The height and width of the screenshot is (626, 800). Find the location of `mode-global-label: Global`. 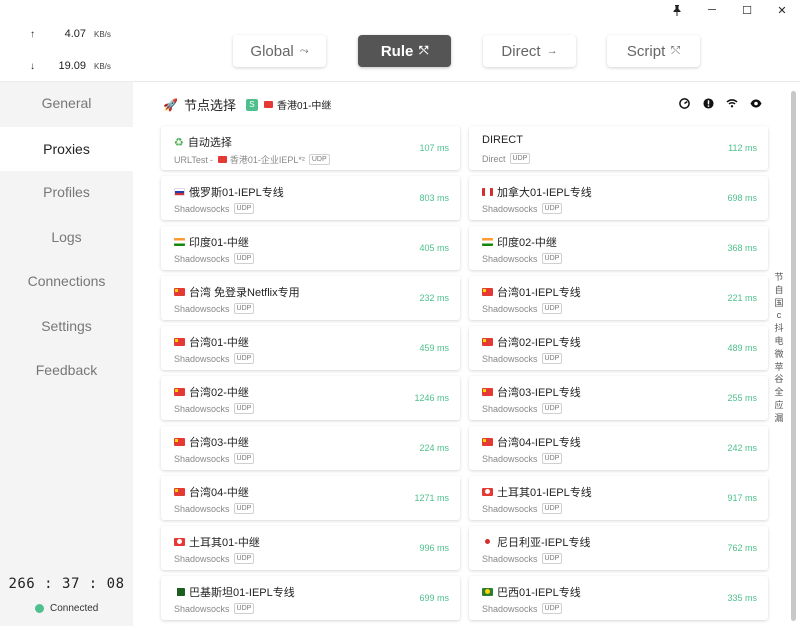

mode-global-label: Global is located at coordinates (272, 51).